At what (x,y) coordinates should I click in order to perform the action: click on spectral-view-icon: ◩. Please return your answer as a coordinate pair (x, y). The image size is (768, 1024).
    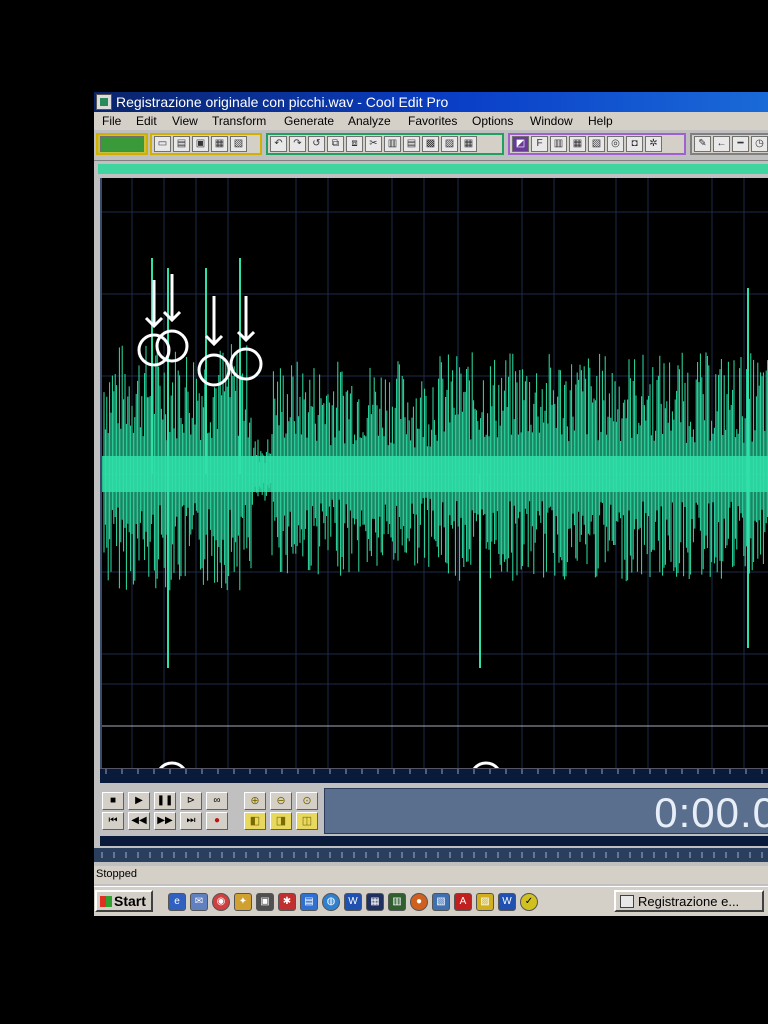
    Looking at the image, I should click on (520, 144).